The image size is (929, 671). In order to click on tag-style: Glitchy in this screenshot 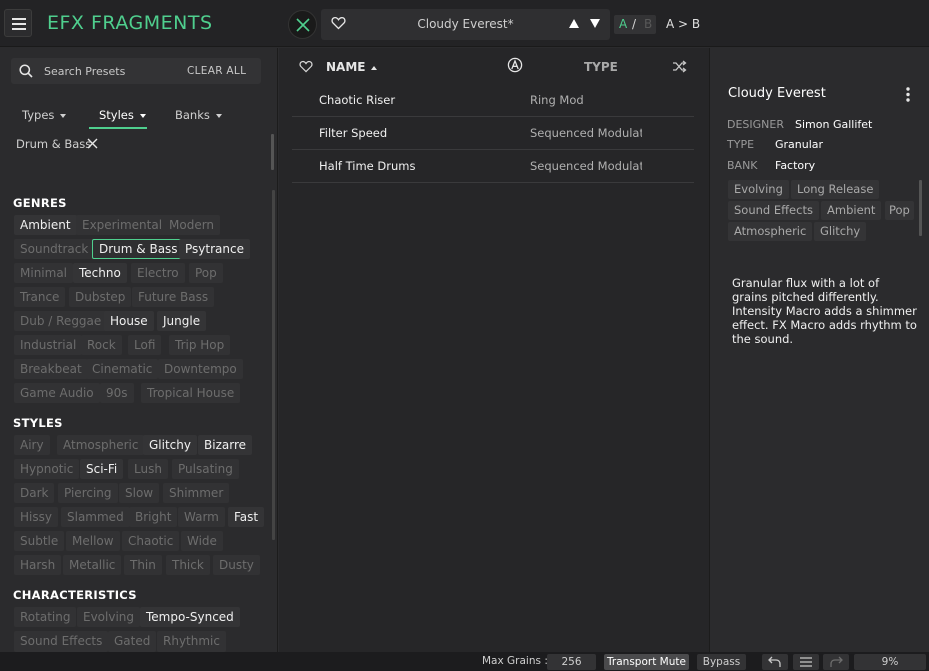, I will do `click(170, 445)`.